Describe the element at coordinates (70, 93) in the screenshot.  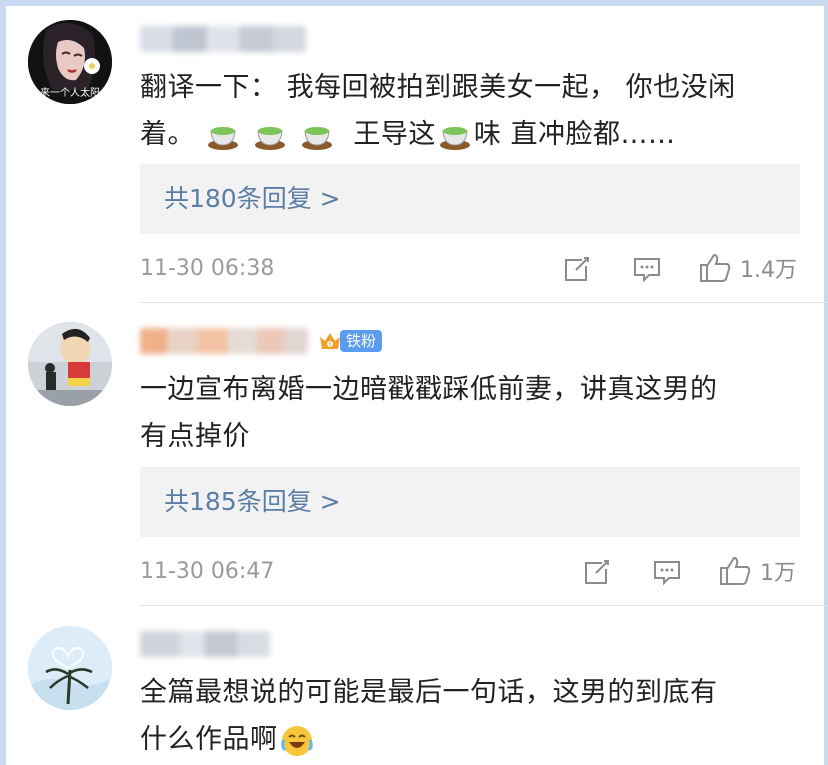
I see `avatar-caption: 来一个人太阳` at that location.